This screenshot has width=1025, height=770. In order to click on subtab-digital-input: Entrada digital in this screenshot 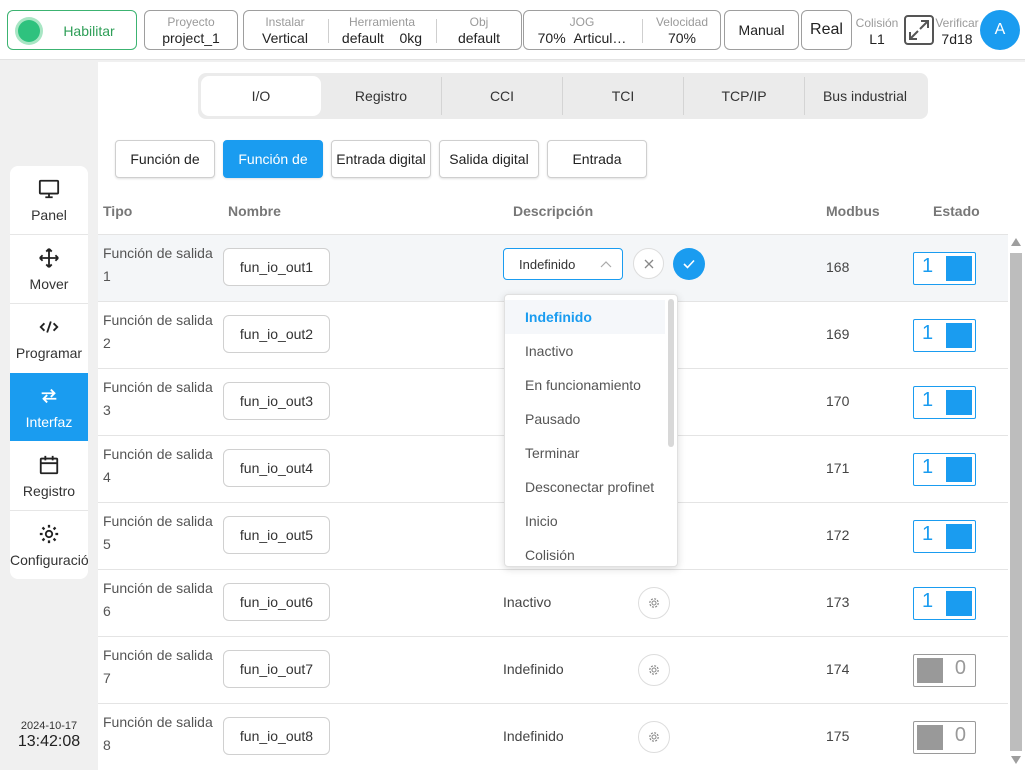, I will do `click(381, 159)`.